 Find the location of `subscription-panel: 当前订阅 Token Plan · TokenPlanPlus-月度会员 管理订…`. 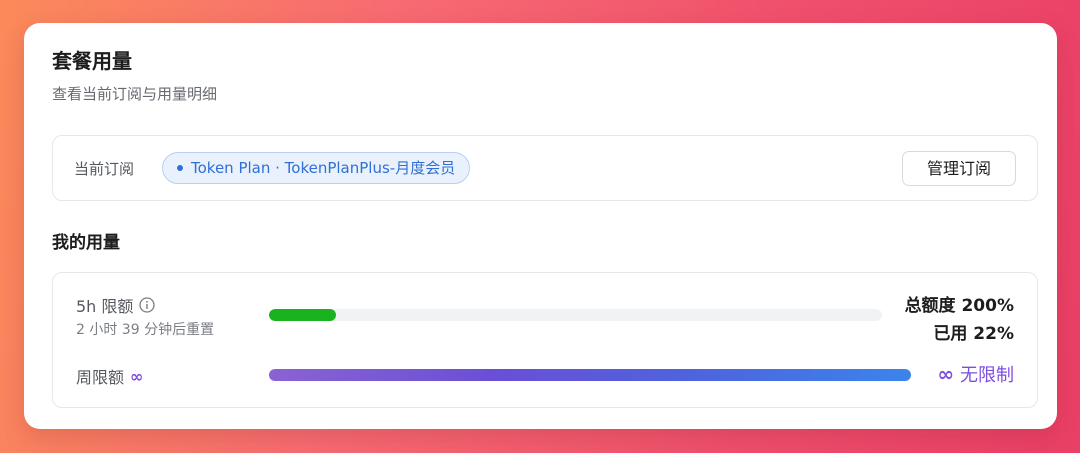

subscription-panel: 当前订阅 Token Plan · TokenPlanPlus-月度会员 管理订… is located at coordinates (545, 168).